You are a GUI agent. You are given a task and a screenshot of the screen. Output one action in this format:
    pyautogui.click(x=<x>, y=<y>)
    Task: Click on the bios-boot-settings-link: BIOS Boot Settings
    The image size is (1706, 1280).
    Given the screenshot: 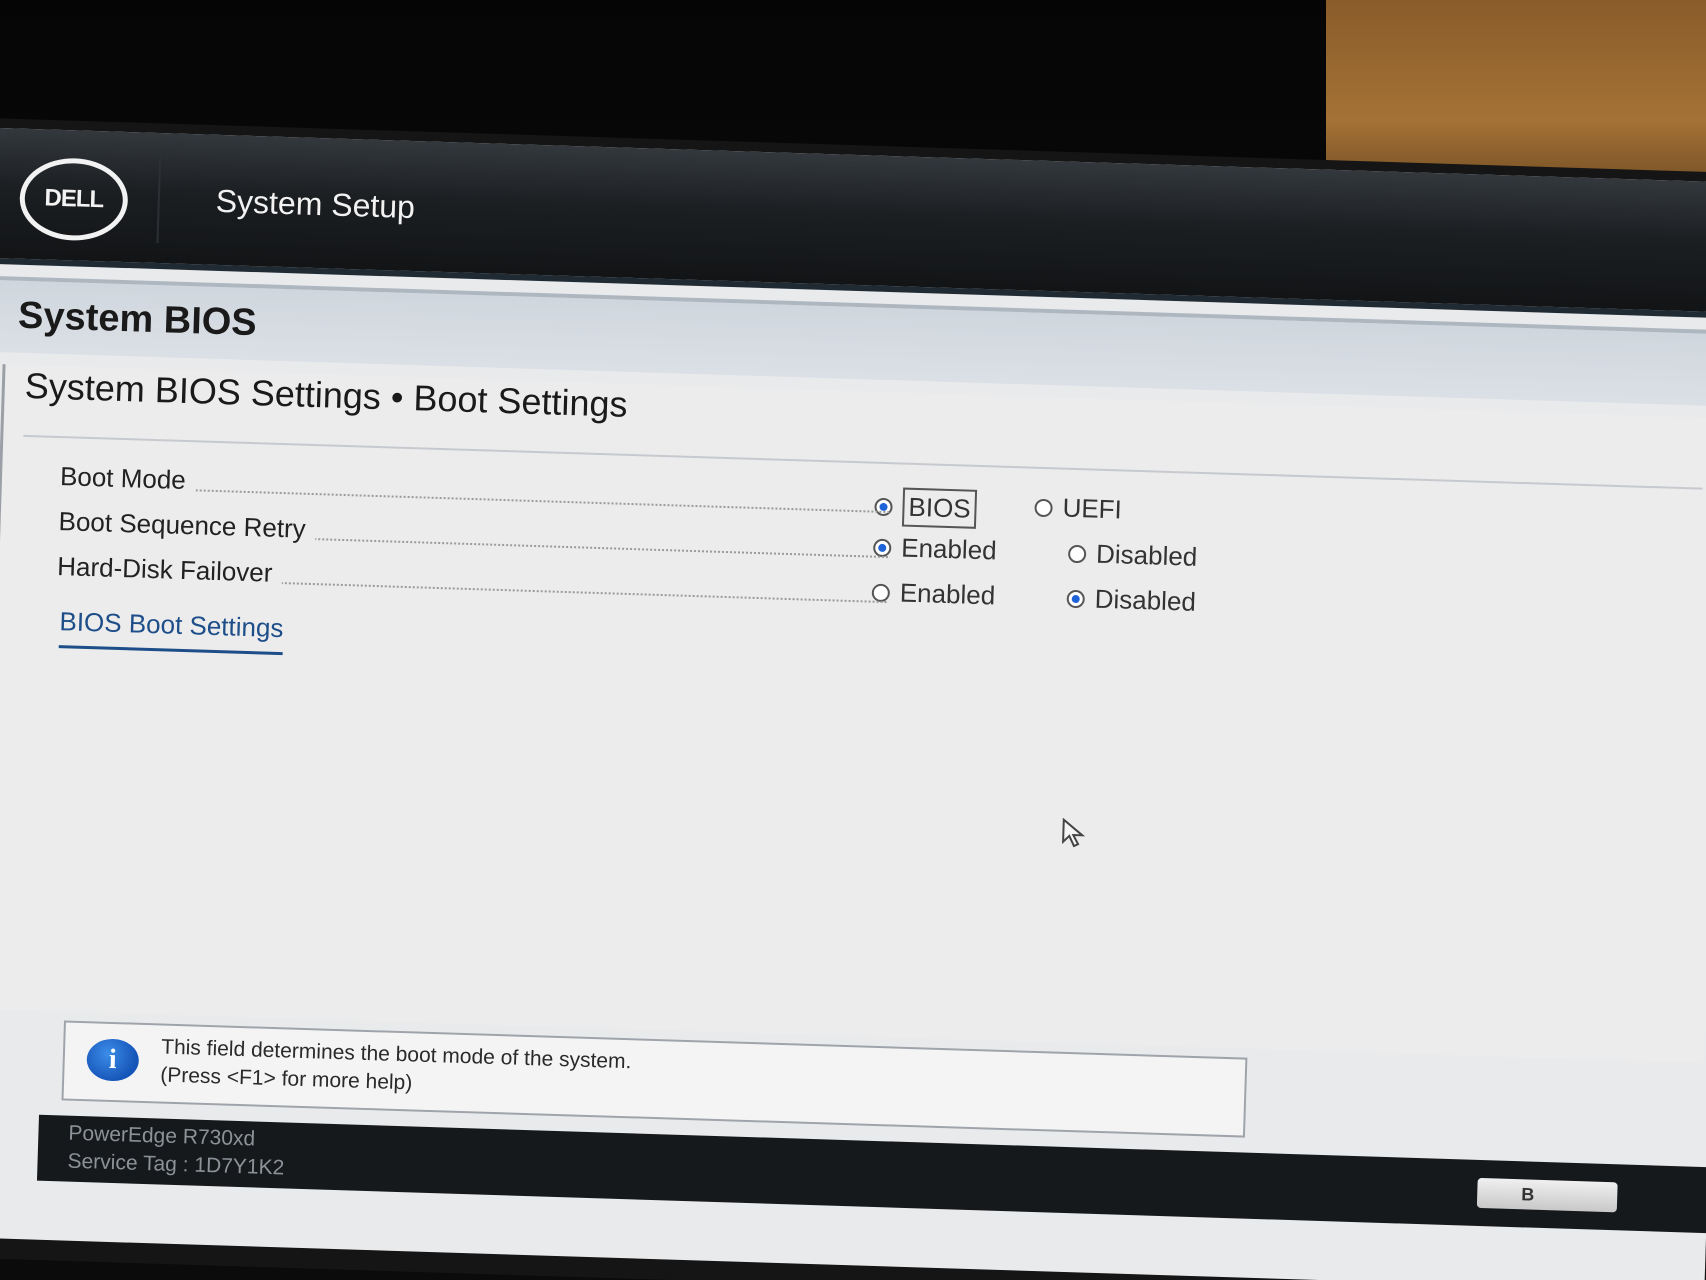 What is the action you would take?
    pyautogui.click(x=171, y=631)
    